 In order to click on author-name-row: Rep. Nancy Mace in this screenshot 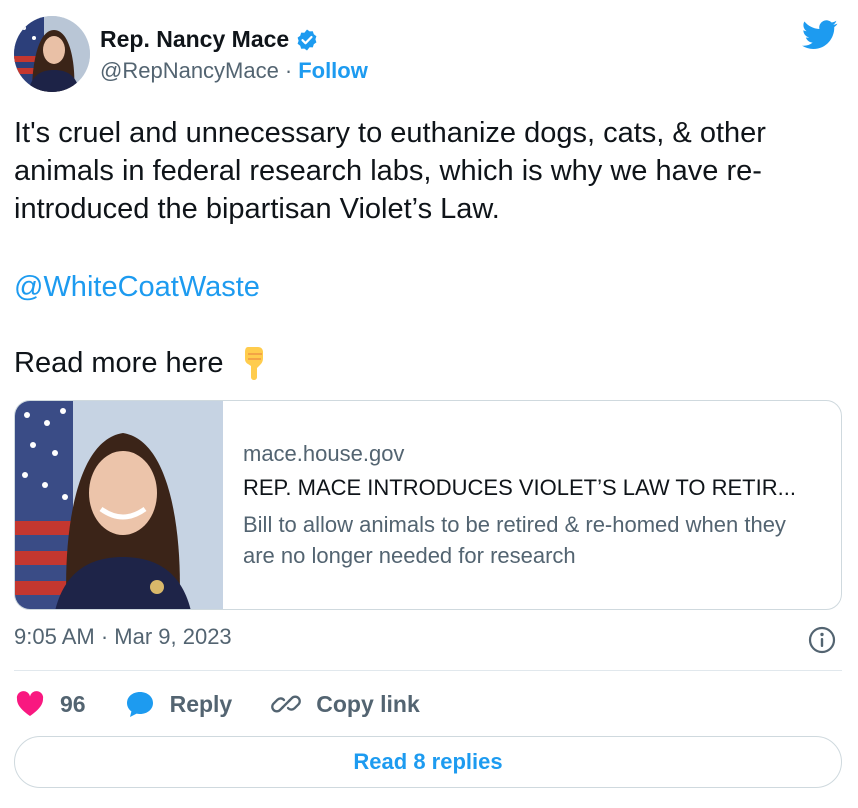, I will do `click(209, 39)`.